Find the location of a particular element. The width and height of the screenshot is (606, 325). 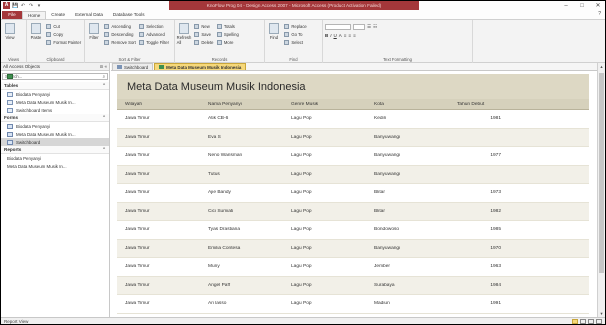

delete-record-button: Delete is located at coordinates (204, 42).